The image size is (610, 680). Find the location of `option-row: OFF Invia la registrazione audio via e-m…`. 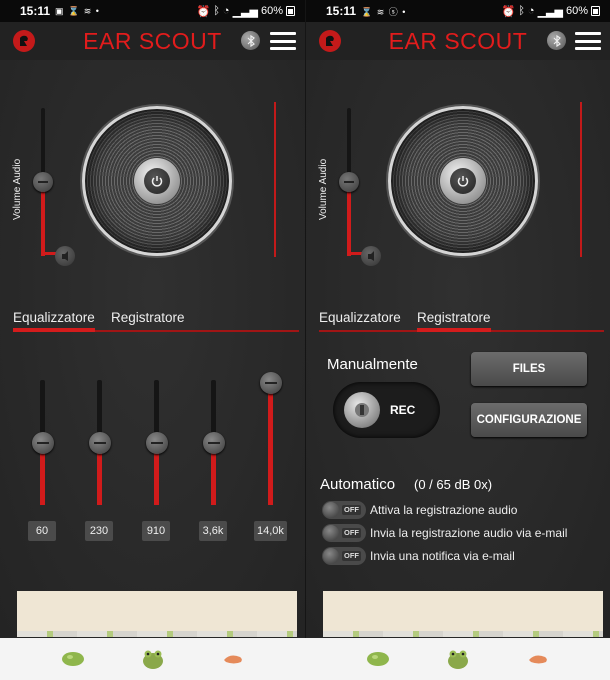

option-row: OFF Invia la registrazione audio via e-m… is located at coordinates (444, 533).